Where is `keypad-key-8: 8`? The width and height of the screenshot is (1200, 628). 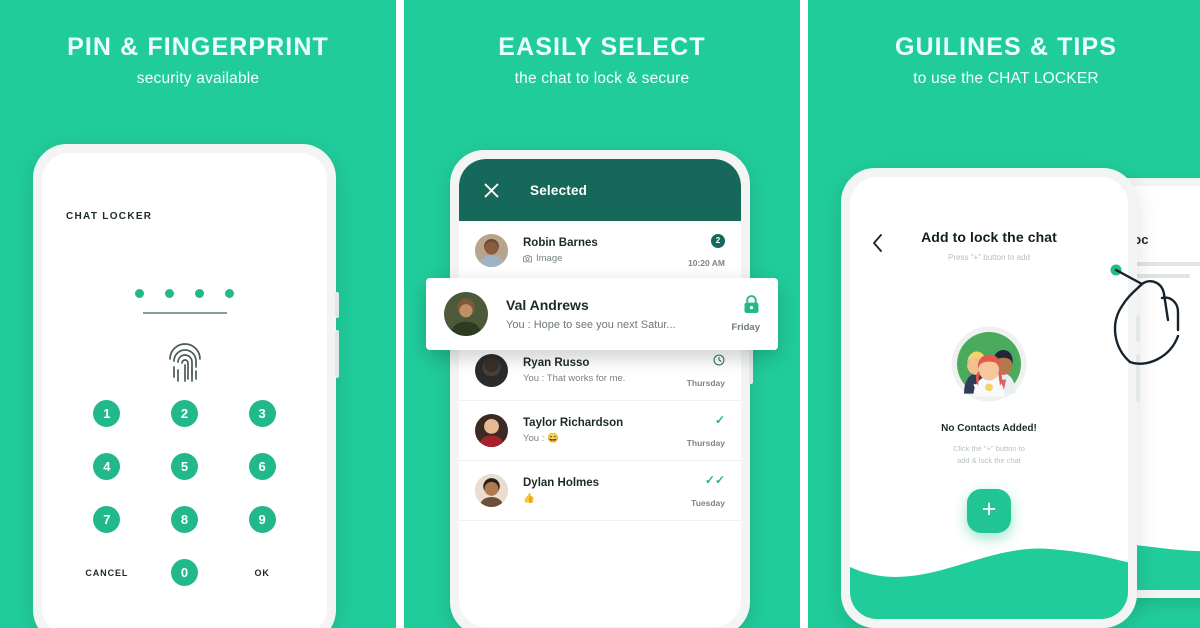
keypad-key-8: 8 is located at coordinates (184, 519).